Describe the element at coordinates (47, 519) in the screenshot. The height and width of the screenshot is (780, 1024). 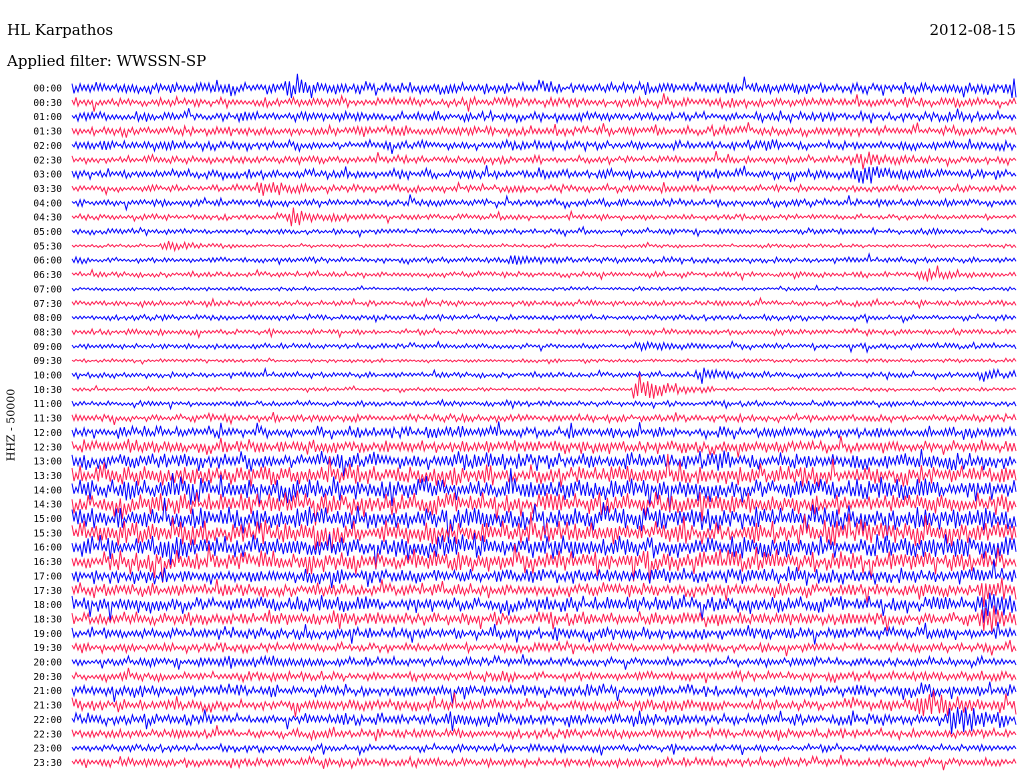
I see `row-time-label: 15:00` at that location.